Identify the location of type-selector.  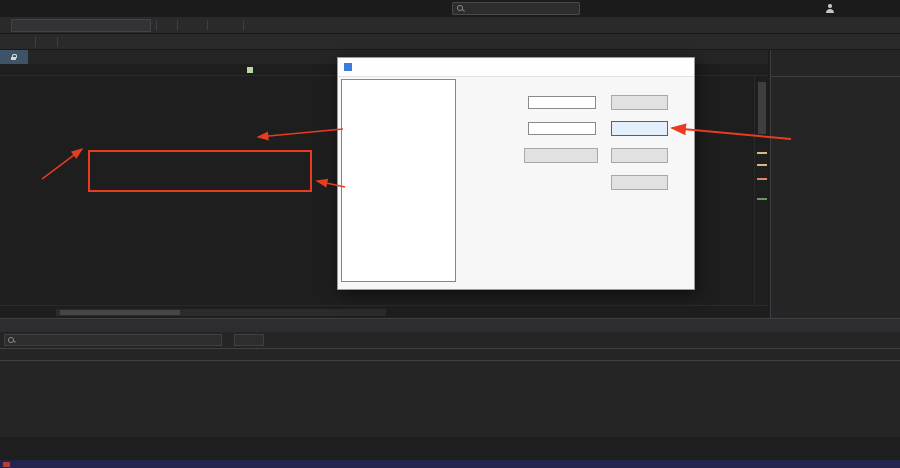
(253, 70).